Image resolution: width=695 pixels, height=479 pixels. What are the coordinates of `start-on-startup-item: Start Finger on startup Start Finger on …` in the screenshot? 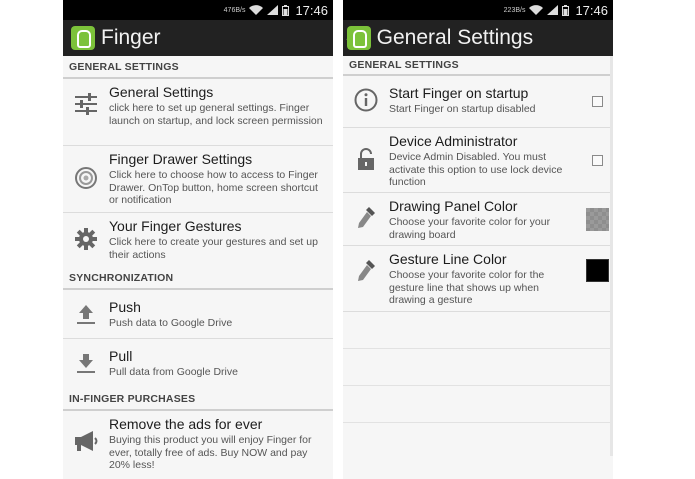 It's located at (478, 102).